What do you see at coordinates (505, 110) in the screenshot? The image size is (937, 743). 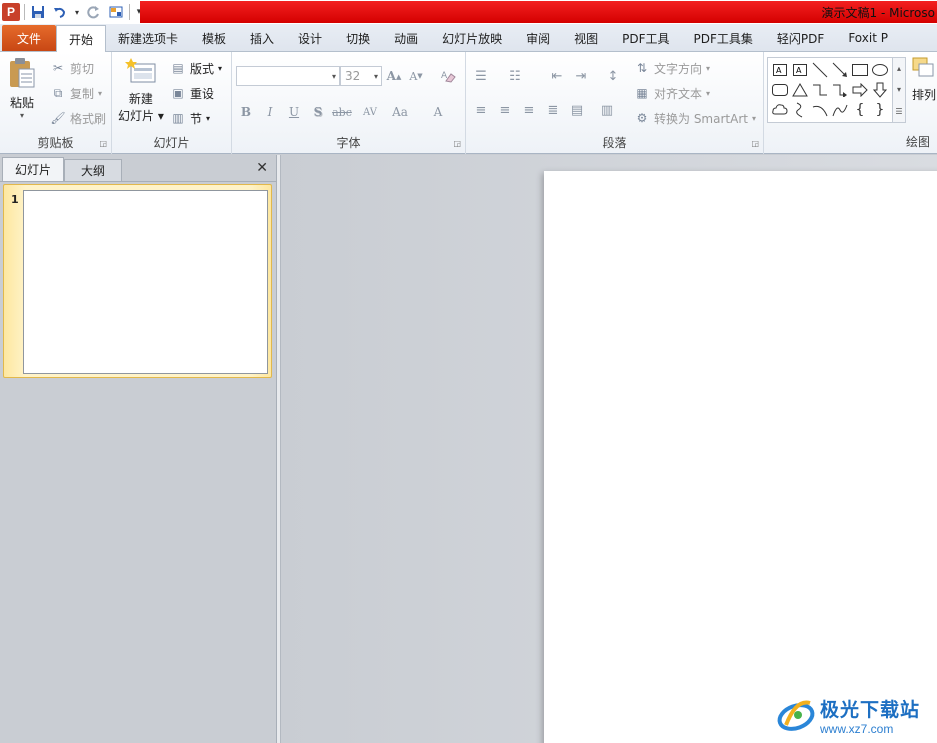 I see `align-center-icon: ≡` at bounding box center [505, 110].